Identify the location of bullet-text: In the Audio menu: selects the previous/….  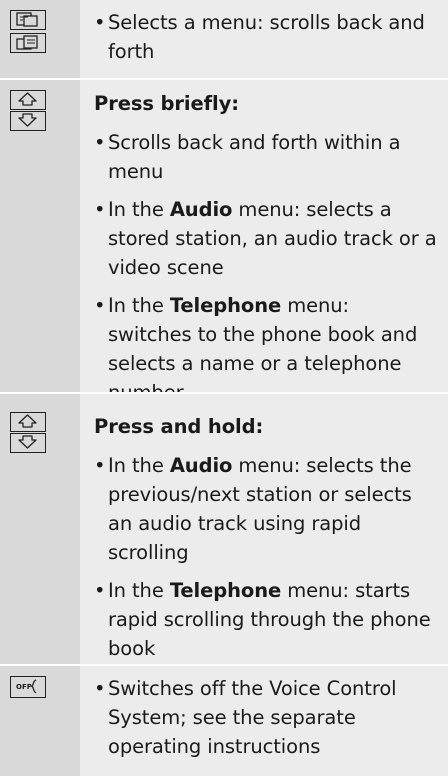
(260, 509).